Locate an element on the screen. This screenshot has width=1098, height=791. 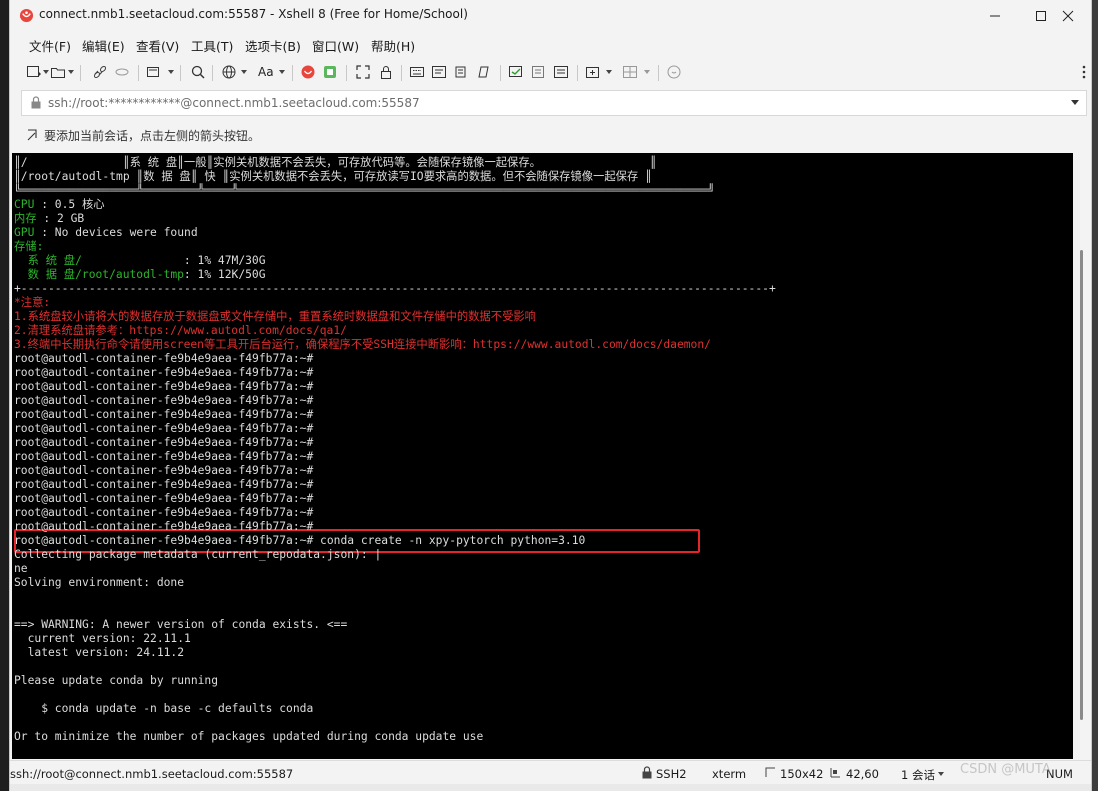
log-icon is located at coordinates (516, 72).